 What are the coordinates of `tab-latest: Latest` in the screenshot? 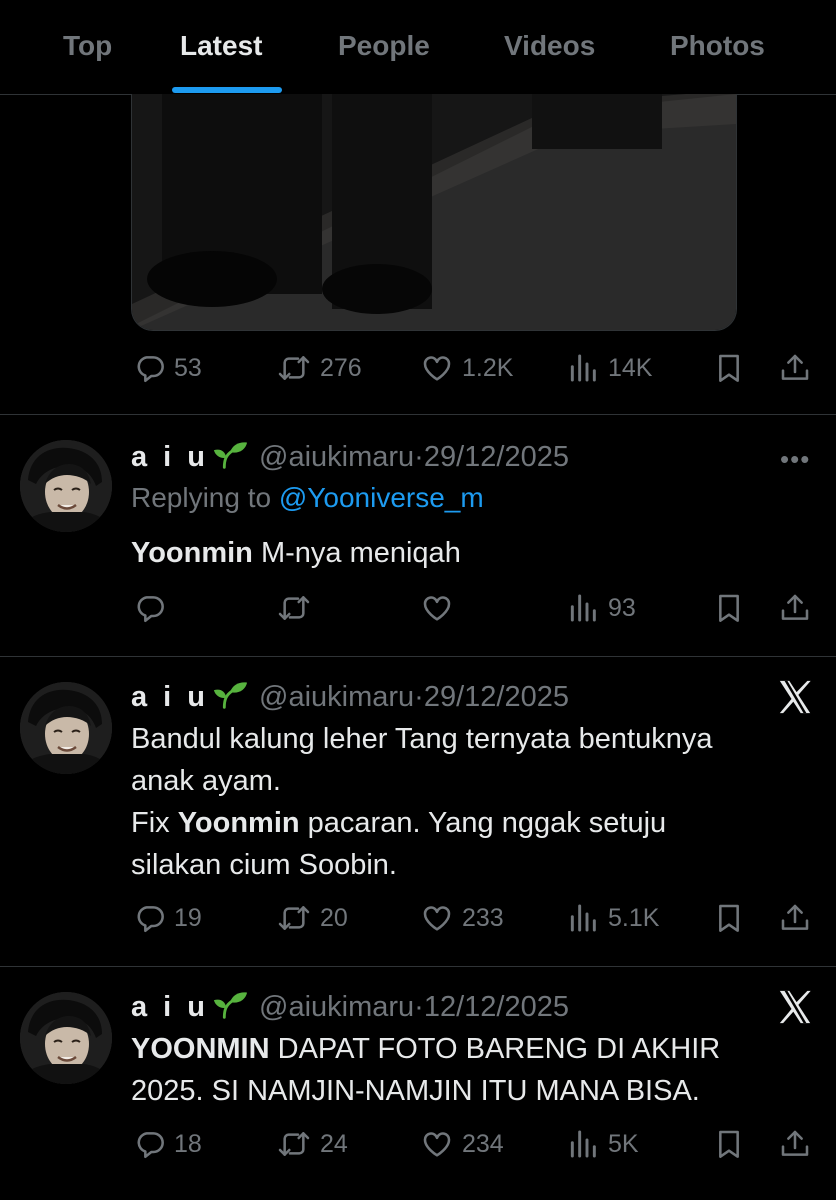 It's located at (221, 46).